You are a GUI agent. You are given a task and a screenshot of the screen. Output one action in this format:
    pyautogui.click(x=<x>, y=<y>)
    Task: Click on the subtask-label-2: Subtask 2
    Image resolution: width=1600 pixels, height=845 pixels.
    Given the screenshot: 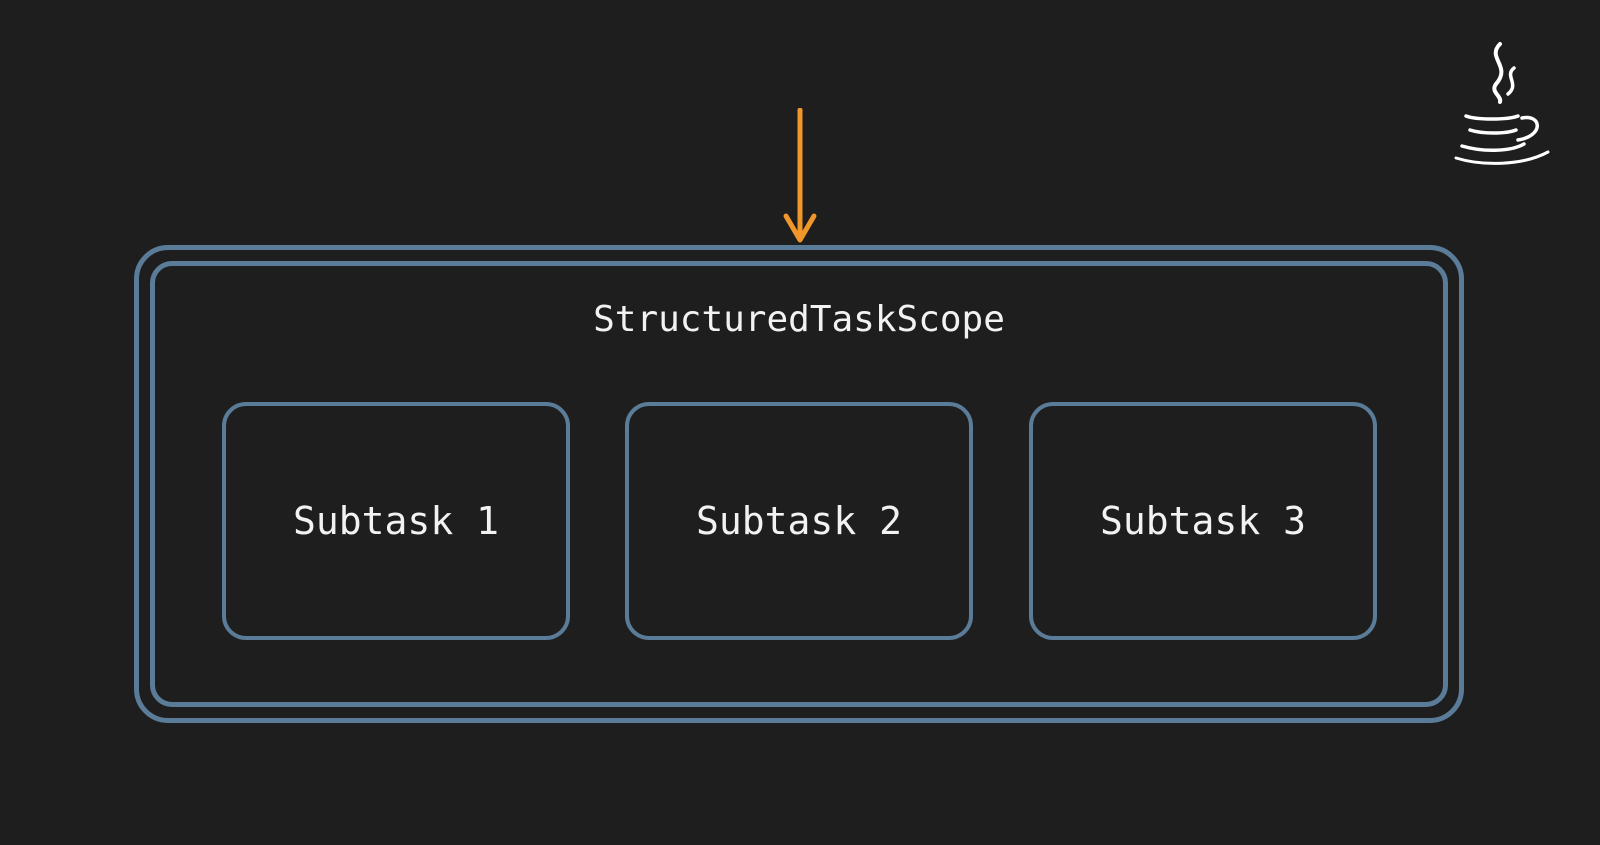 What is the action you would take?
    pyautogui.click(x=799, y=521)
    